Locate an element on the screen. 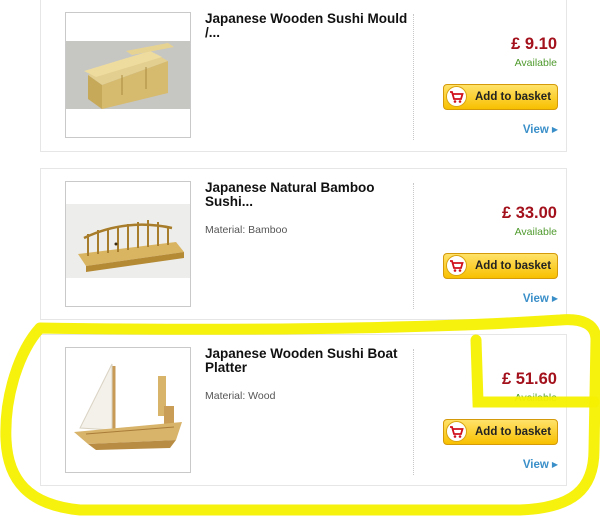 This screenshot has width=600, height=524. sushi-mould-image is located at coordinates (128, 75).